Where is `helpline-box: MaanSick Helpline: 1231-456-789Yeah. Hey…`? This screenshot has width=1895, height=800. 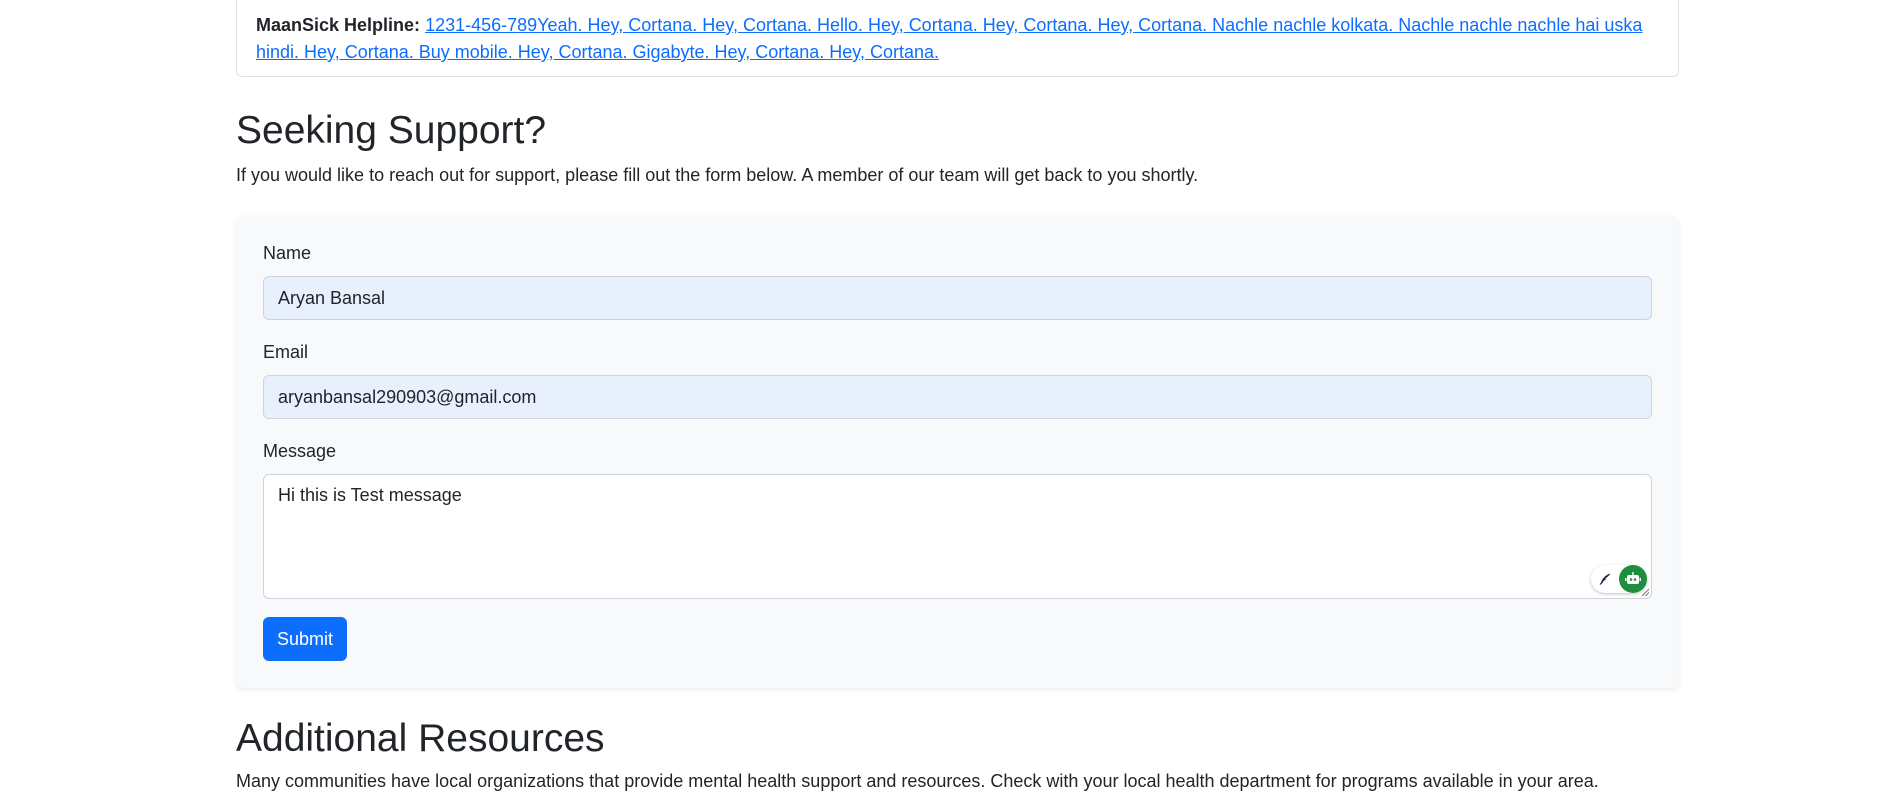 helpline-box: MaanSick Helpline: 1231-456-789Yeah. Hey… is located at coordinates (957, 38).